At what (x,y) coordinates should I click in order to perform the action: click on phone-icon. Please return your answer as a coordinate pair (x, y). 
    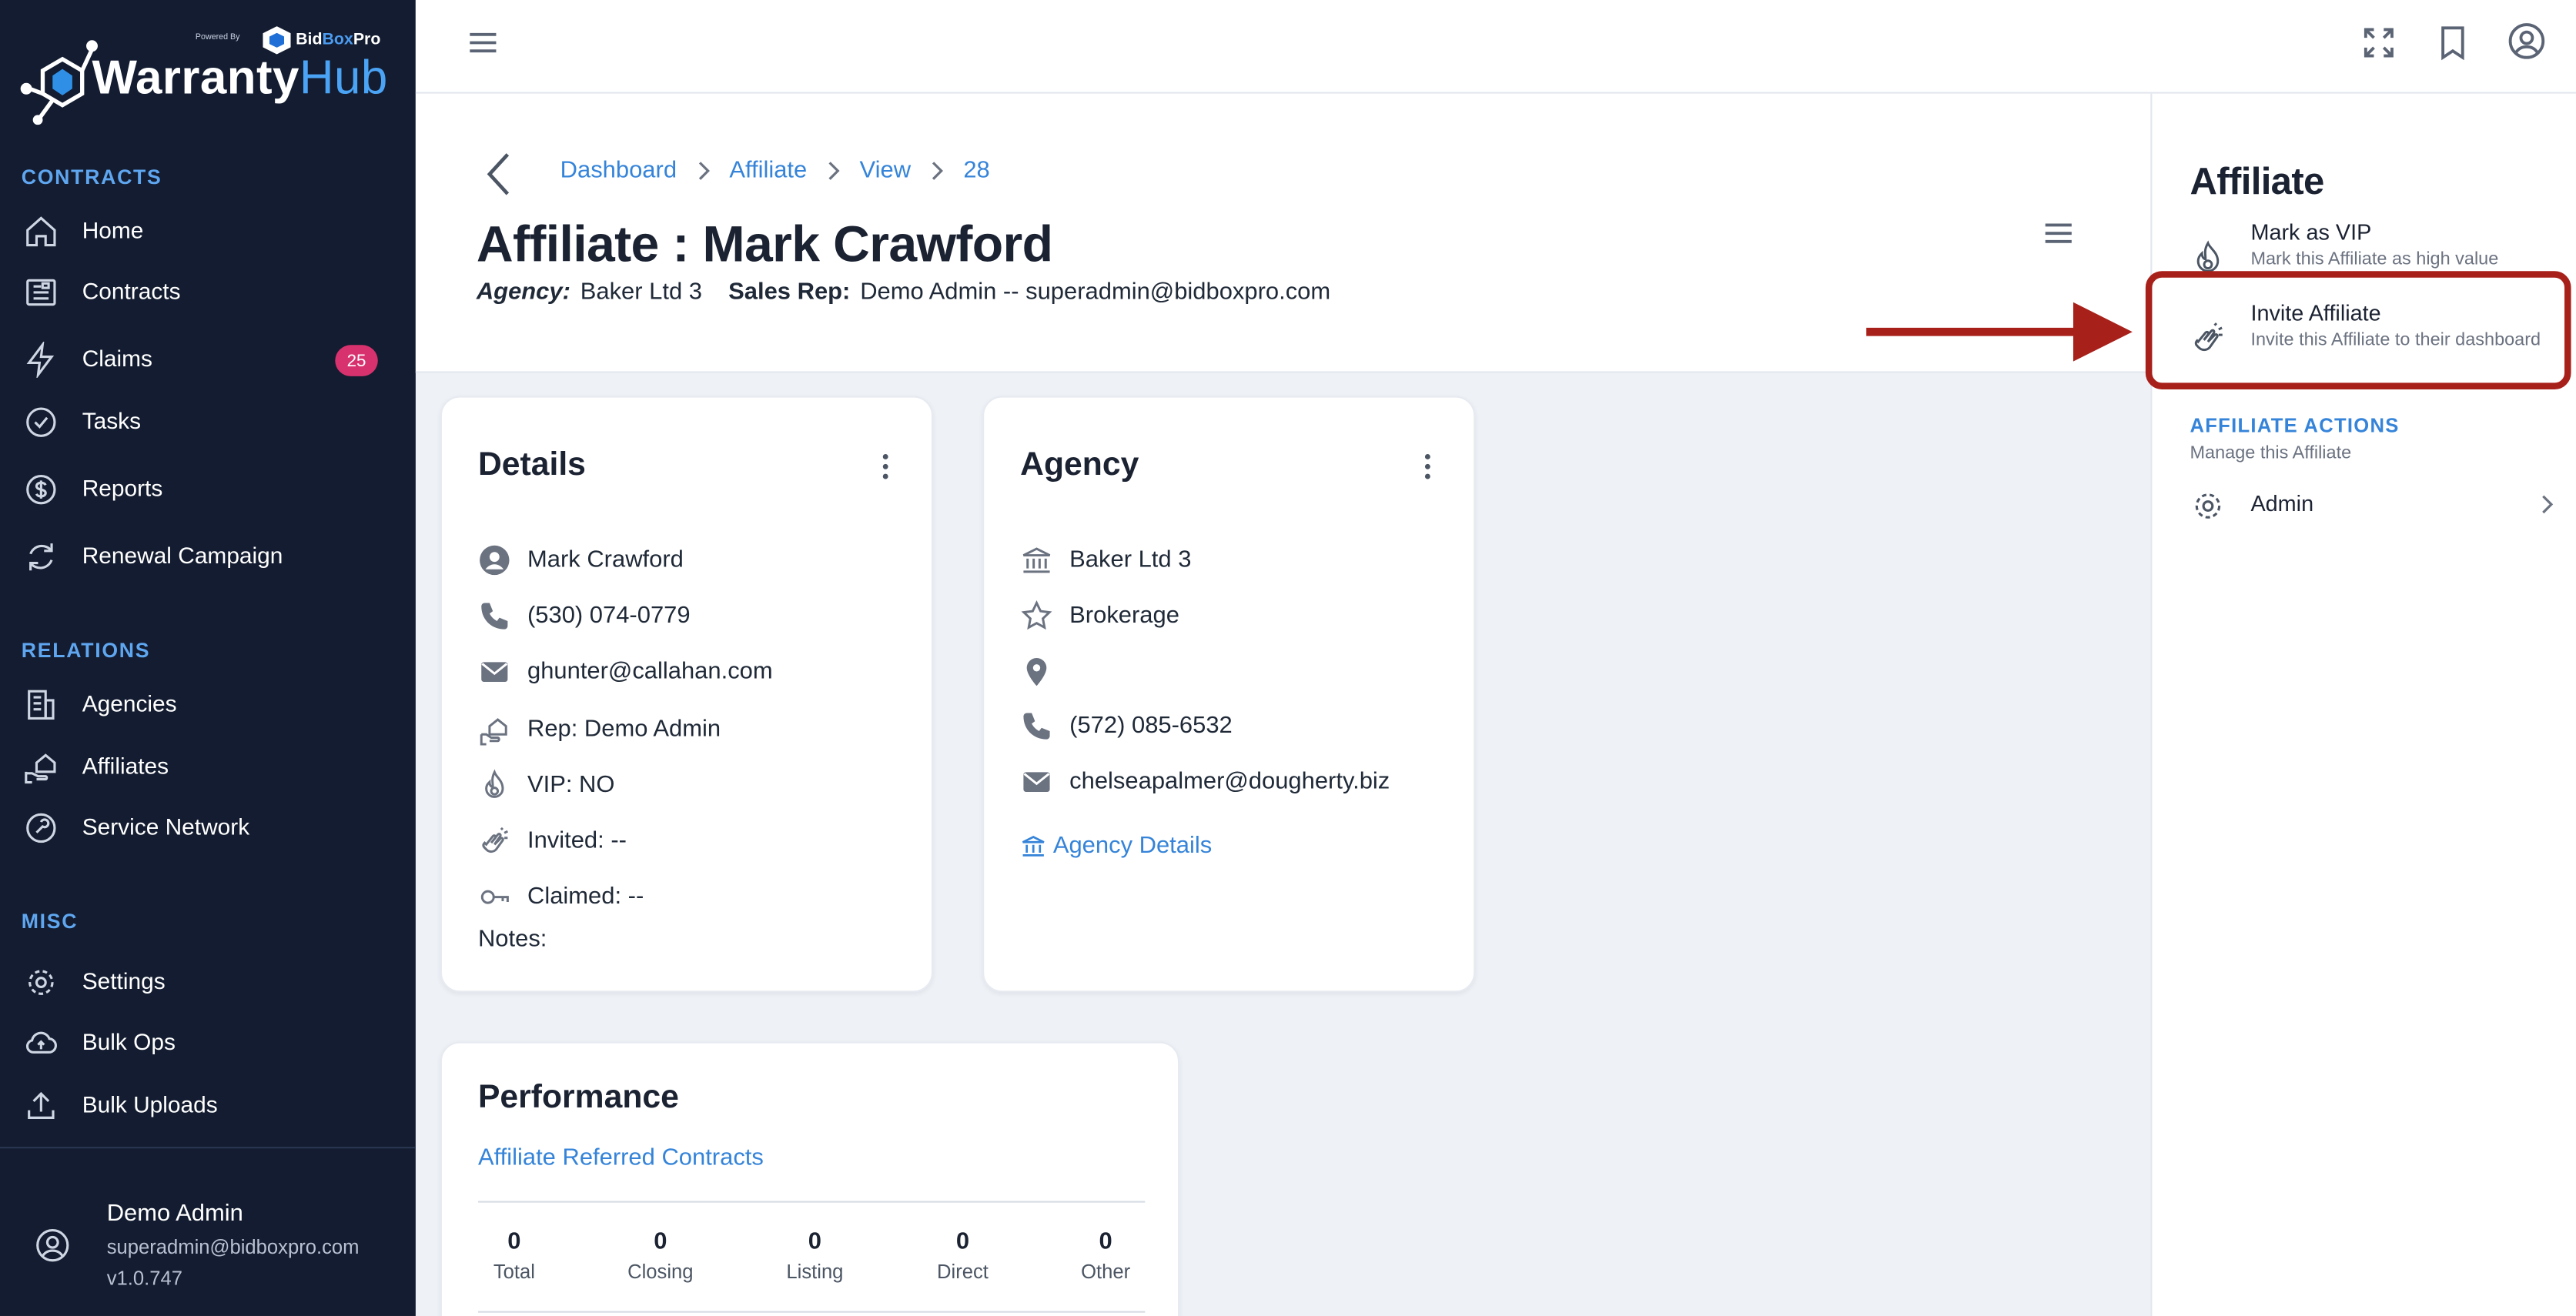
    Looking at the image, I should click on (494, 617).